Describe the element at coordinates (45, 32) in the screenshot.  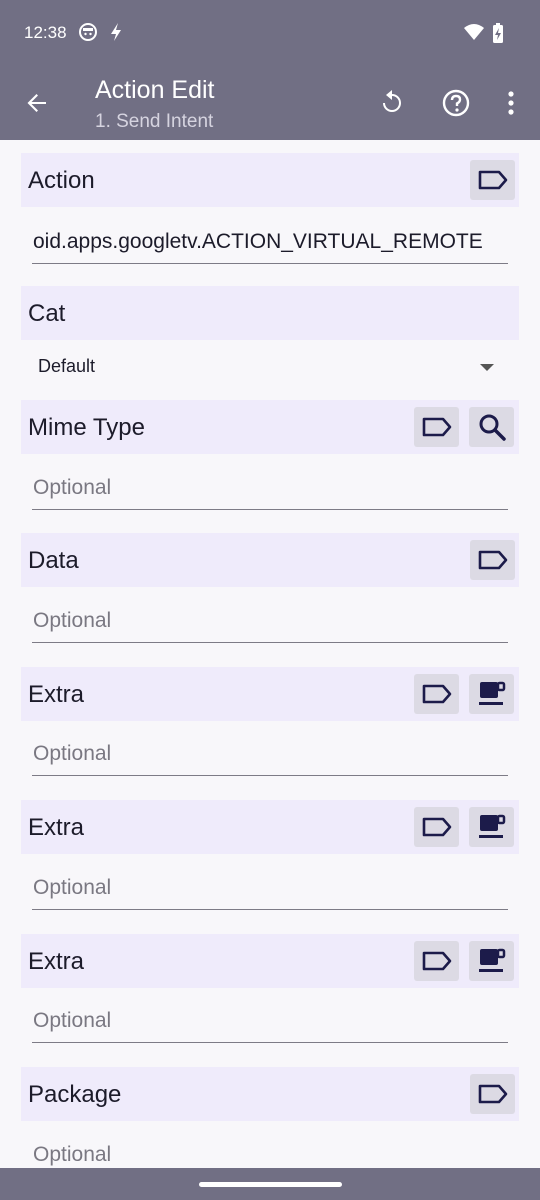
I see `status-time: 12:38` at that location.